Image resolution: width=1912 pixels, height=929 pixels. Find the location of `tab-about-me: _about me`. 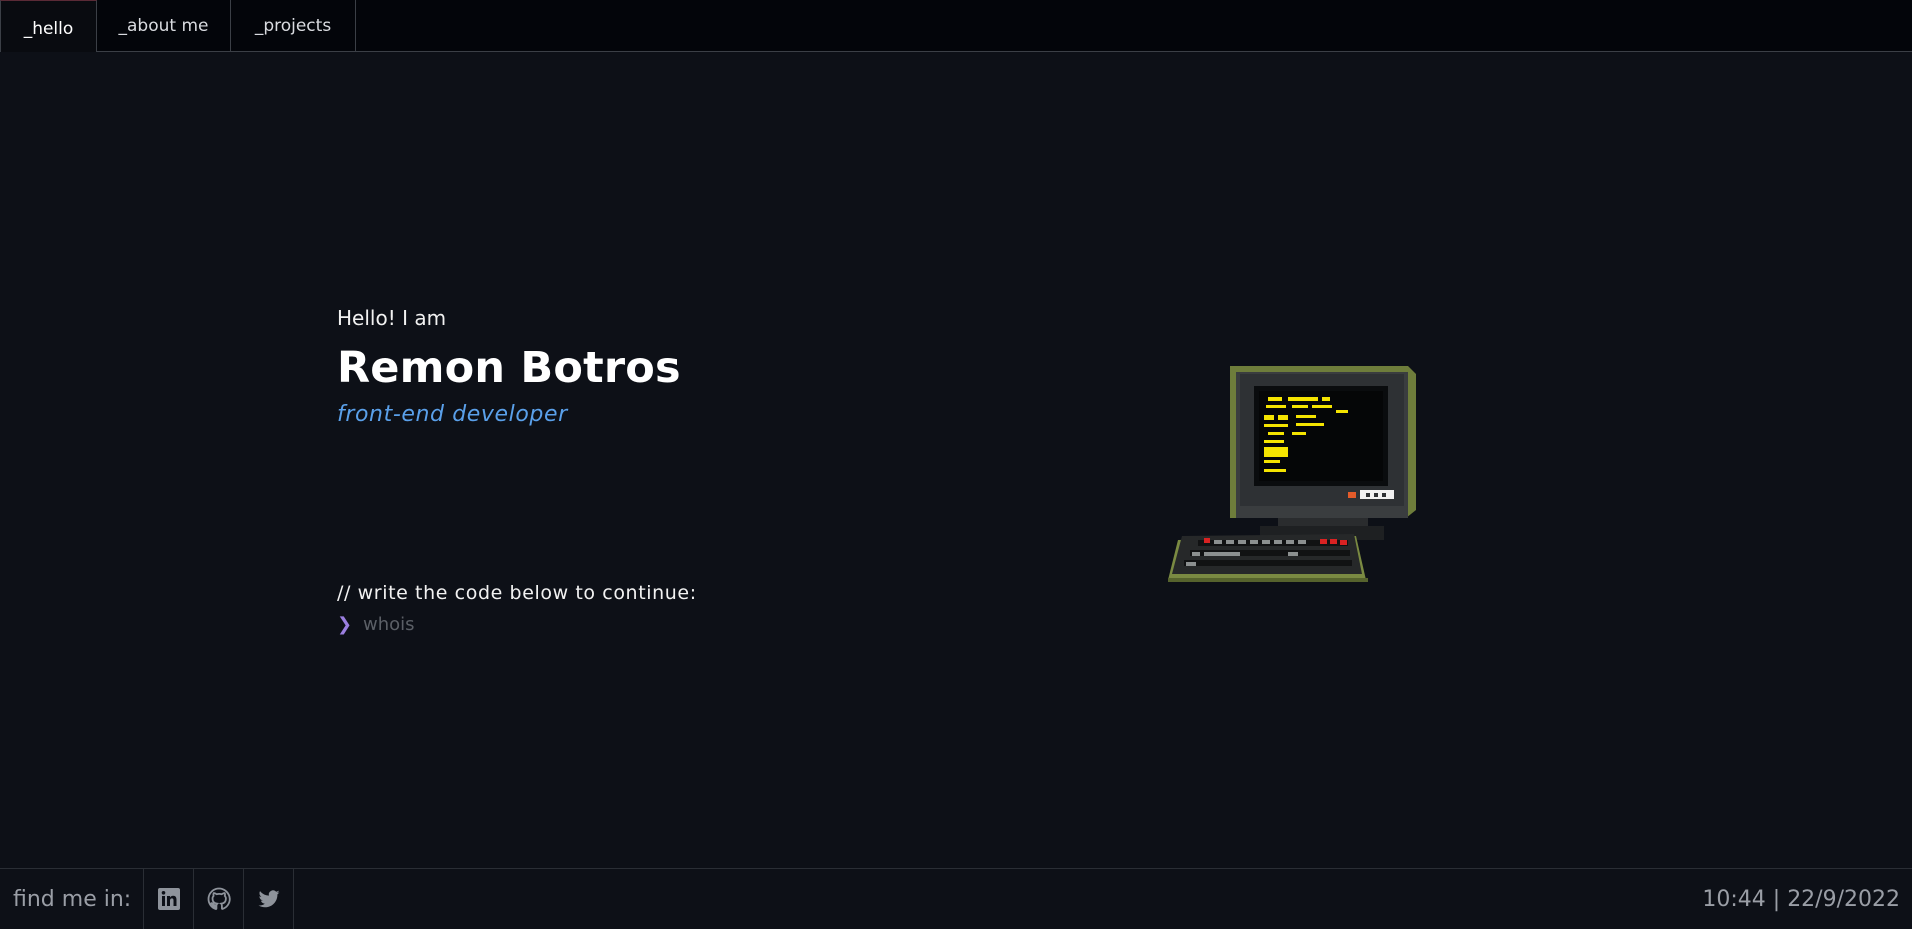

tab-about-me: _about me is located at coordinates (164, 26).